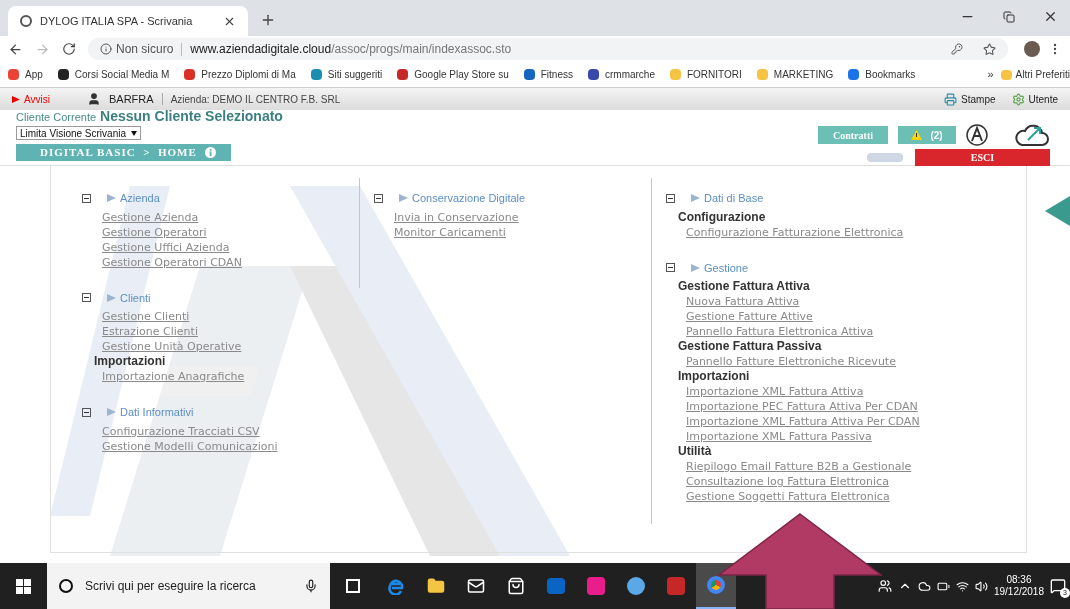 This screenshot has width=1070, height=609. I want to click on info-icon, so click(106, 49).